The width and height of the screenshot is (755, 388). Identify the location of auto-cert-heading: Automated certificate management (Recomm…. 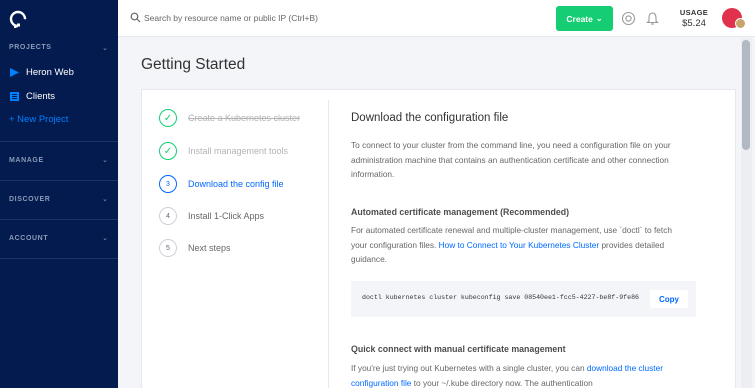
(460, 212).